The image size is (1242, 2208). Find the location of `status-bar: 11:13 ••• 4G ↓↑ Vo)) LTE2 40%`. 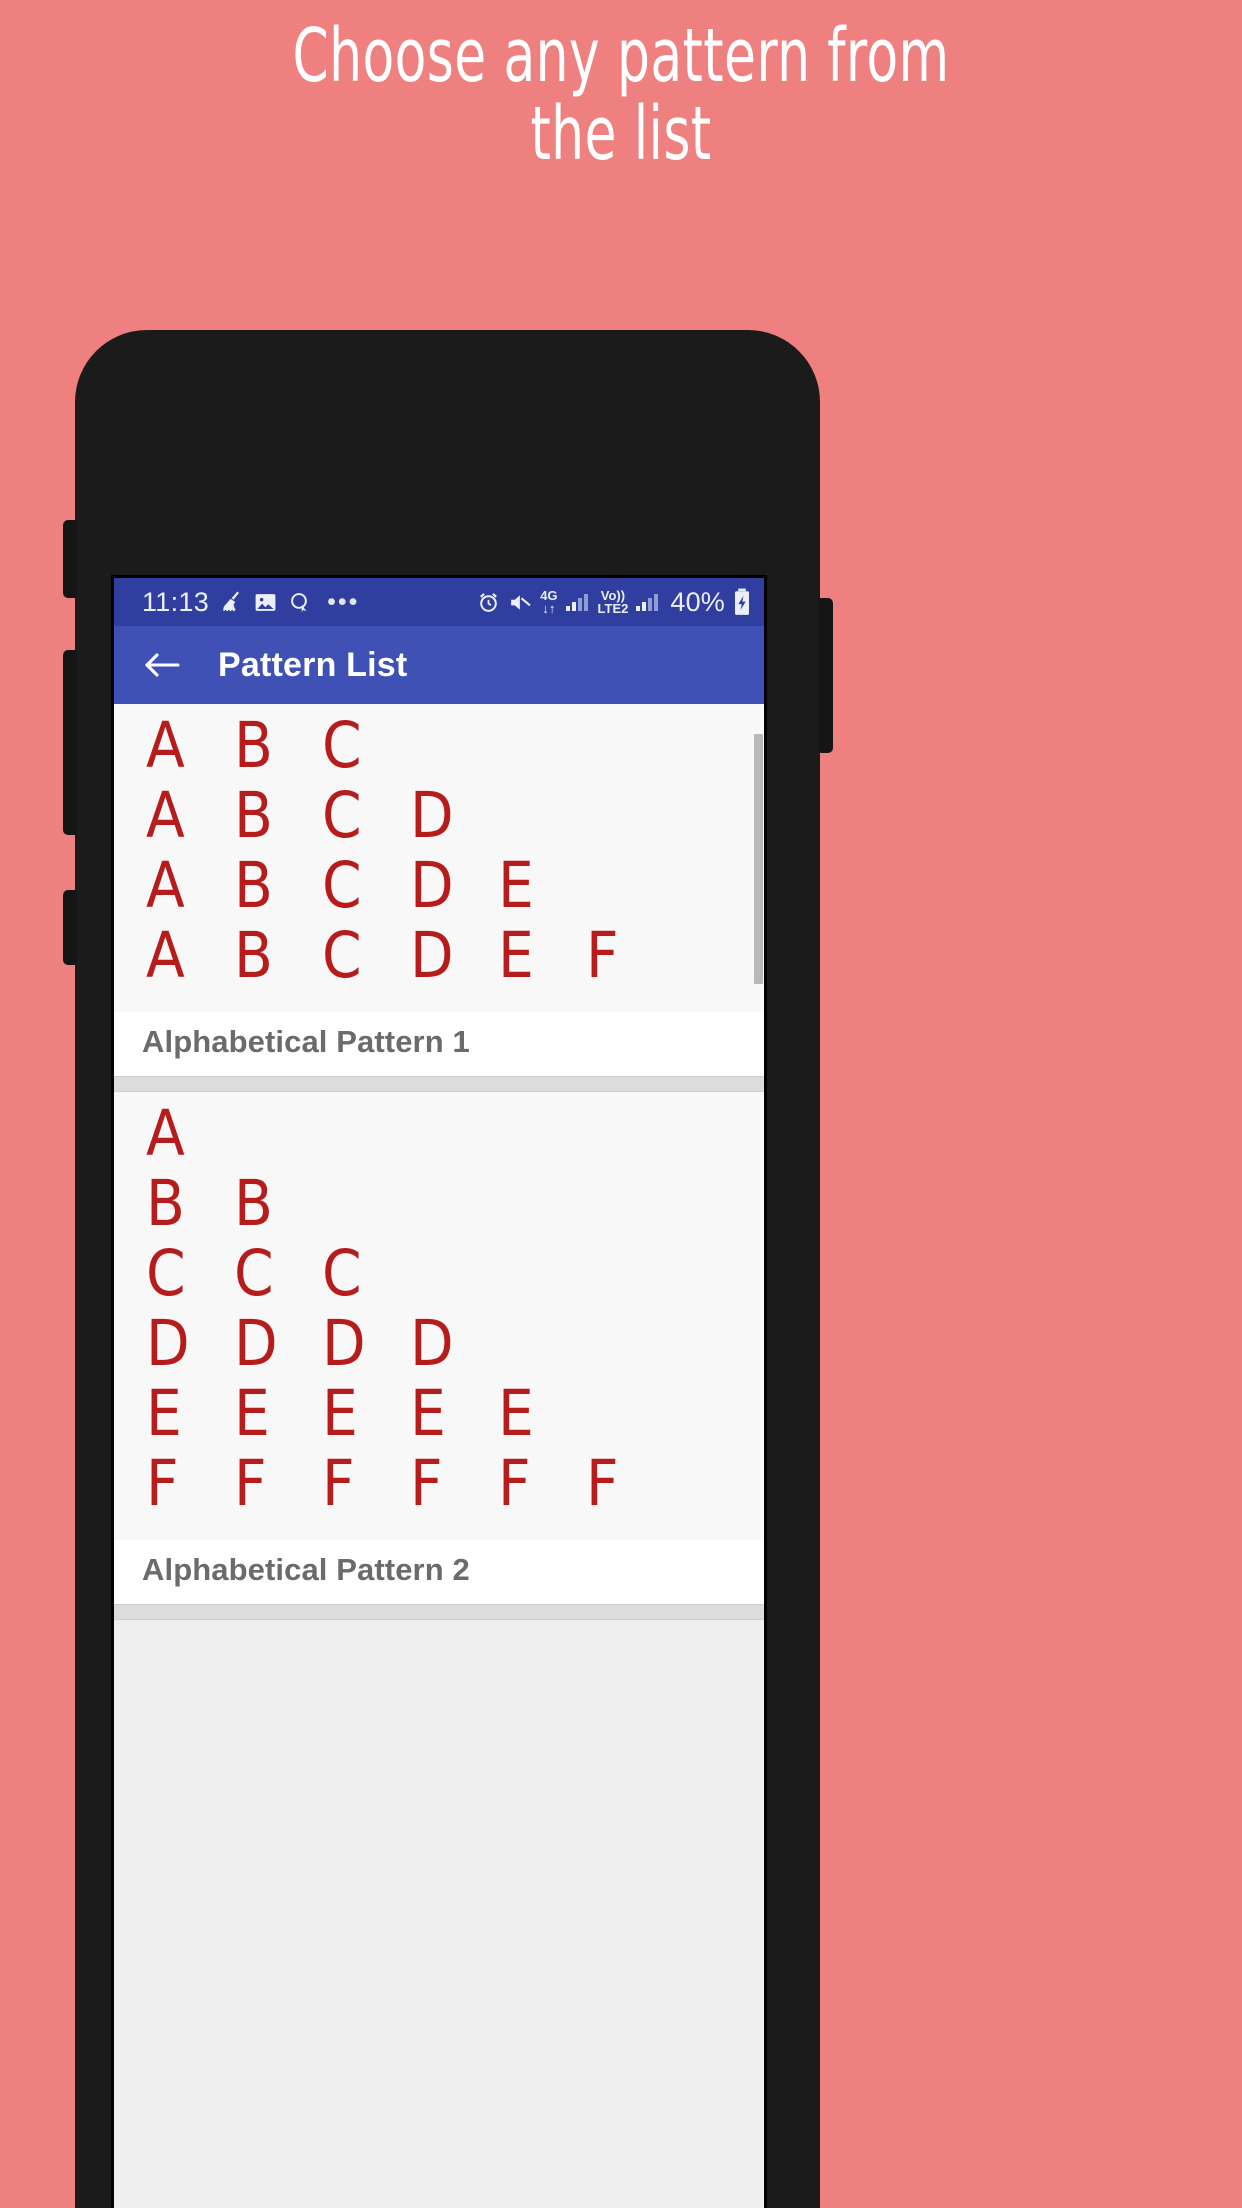

status-bar: 11:13 ••• 4G ↓↑ Vo)) LTE2 40% is located at coordinates (439, 602).